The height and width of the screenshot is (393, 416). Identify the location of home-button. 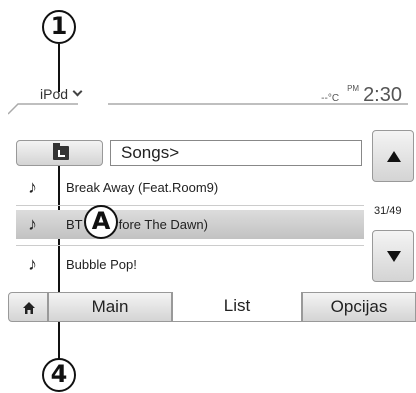
(28, 307).